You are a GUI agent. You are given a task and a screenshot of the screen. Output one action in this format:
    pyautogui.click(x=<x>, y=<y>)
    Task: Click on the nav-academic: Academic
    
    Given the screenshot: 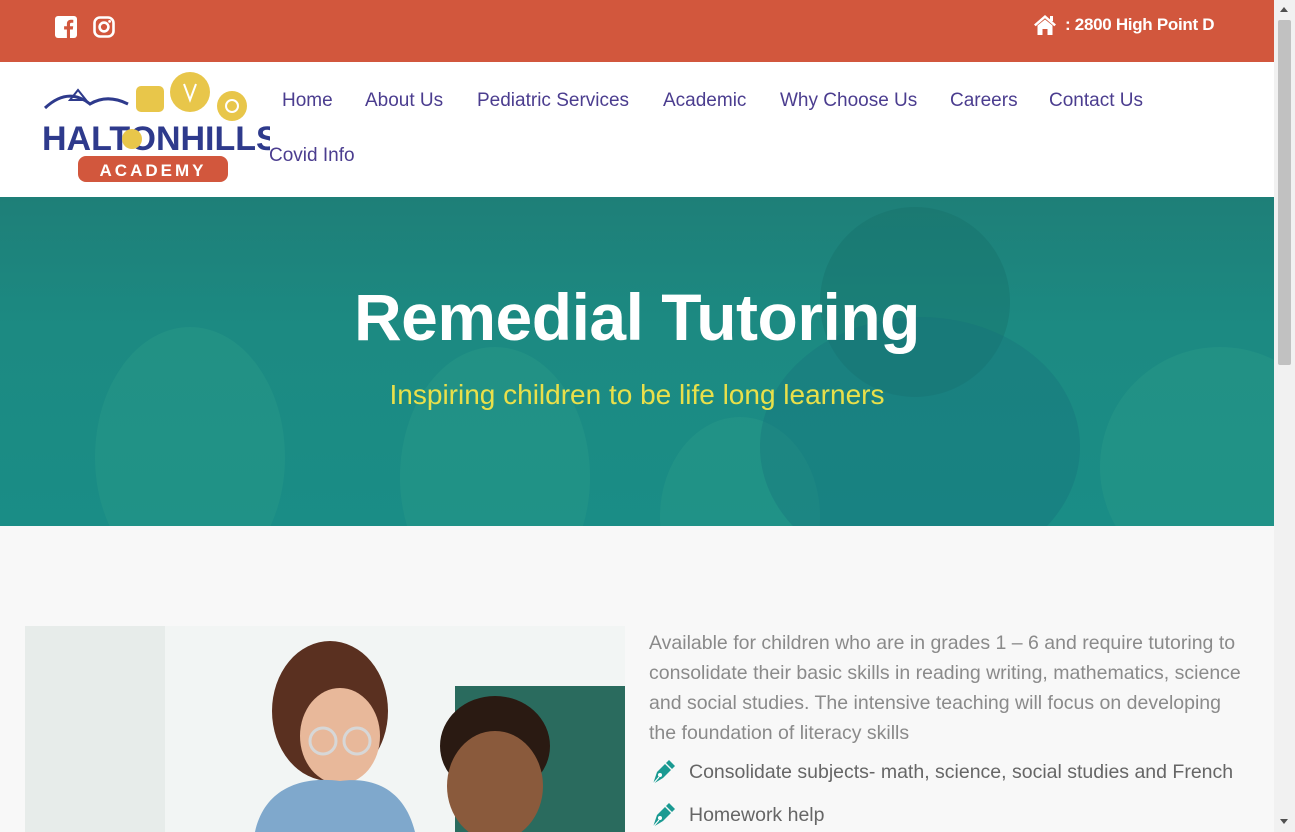 What is the action you would take?
    pyautogui.click(x=704, y=101)
    